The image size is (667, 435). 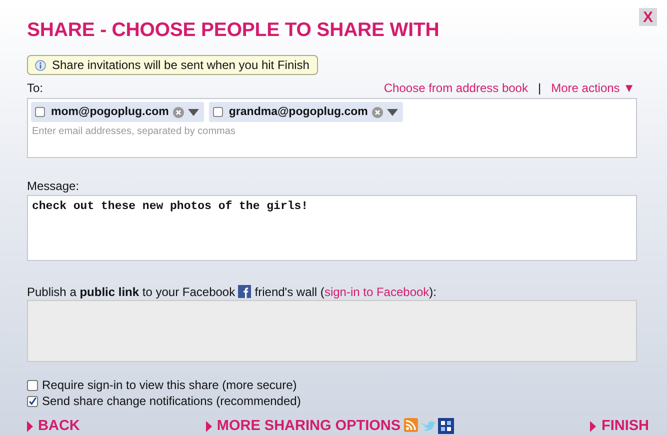 I want to click on more-sharing-link: MORE SHARING OPTIONS, so click(x=303, y=426).